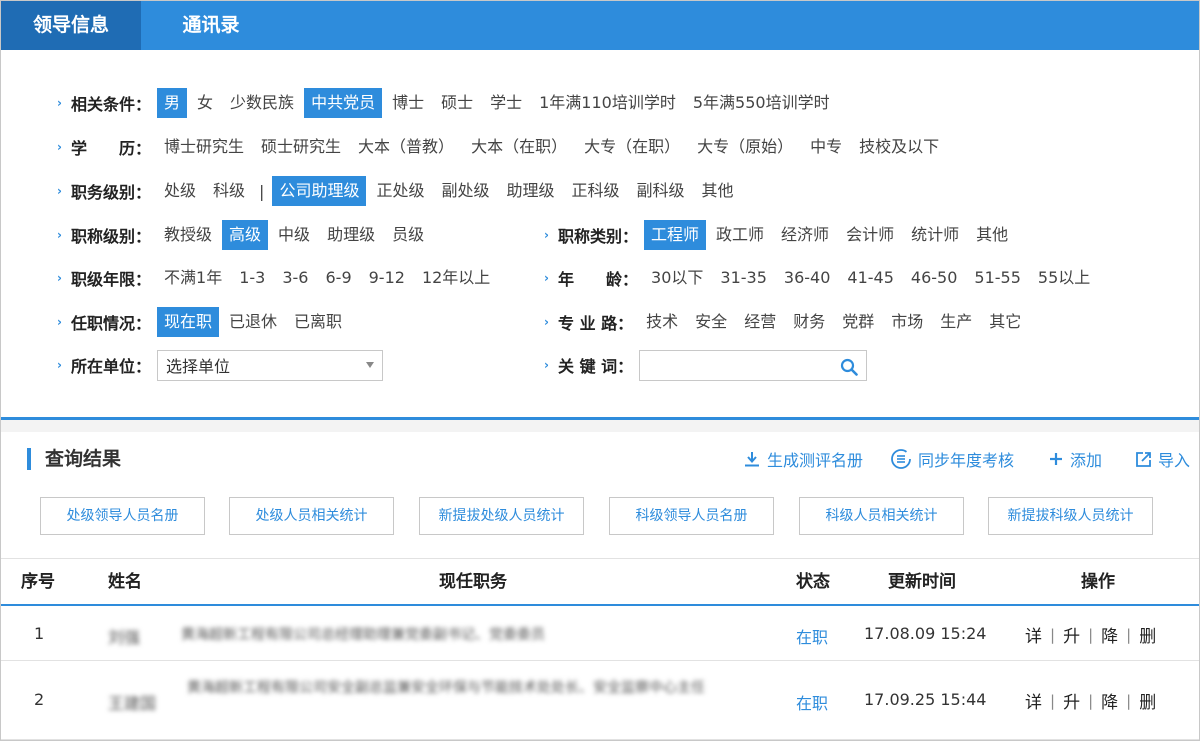  I want to click on filter-option: 5年满550培训学时, so click(761, 103).